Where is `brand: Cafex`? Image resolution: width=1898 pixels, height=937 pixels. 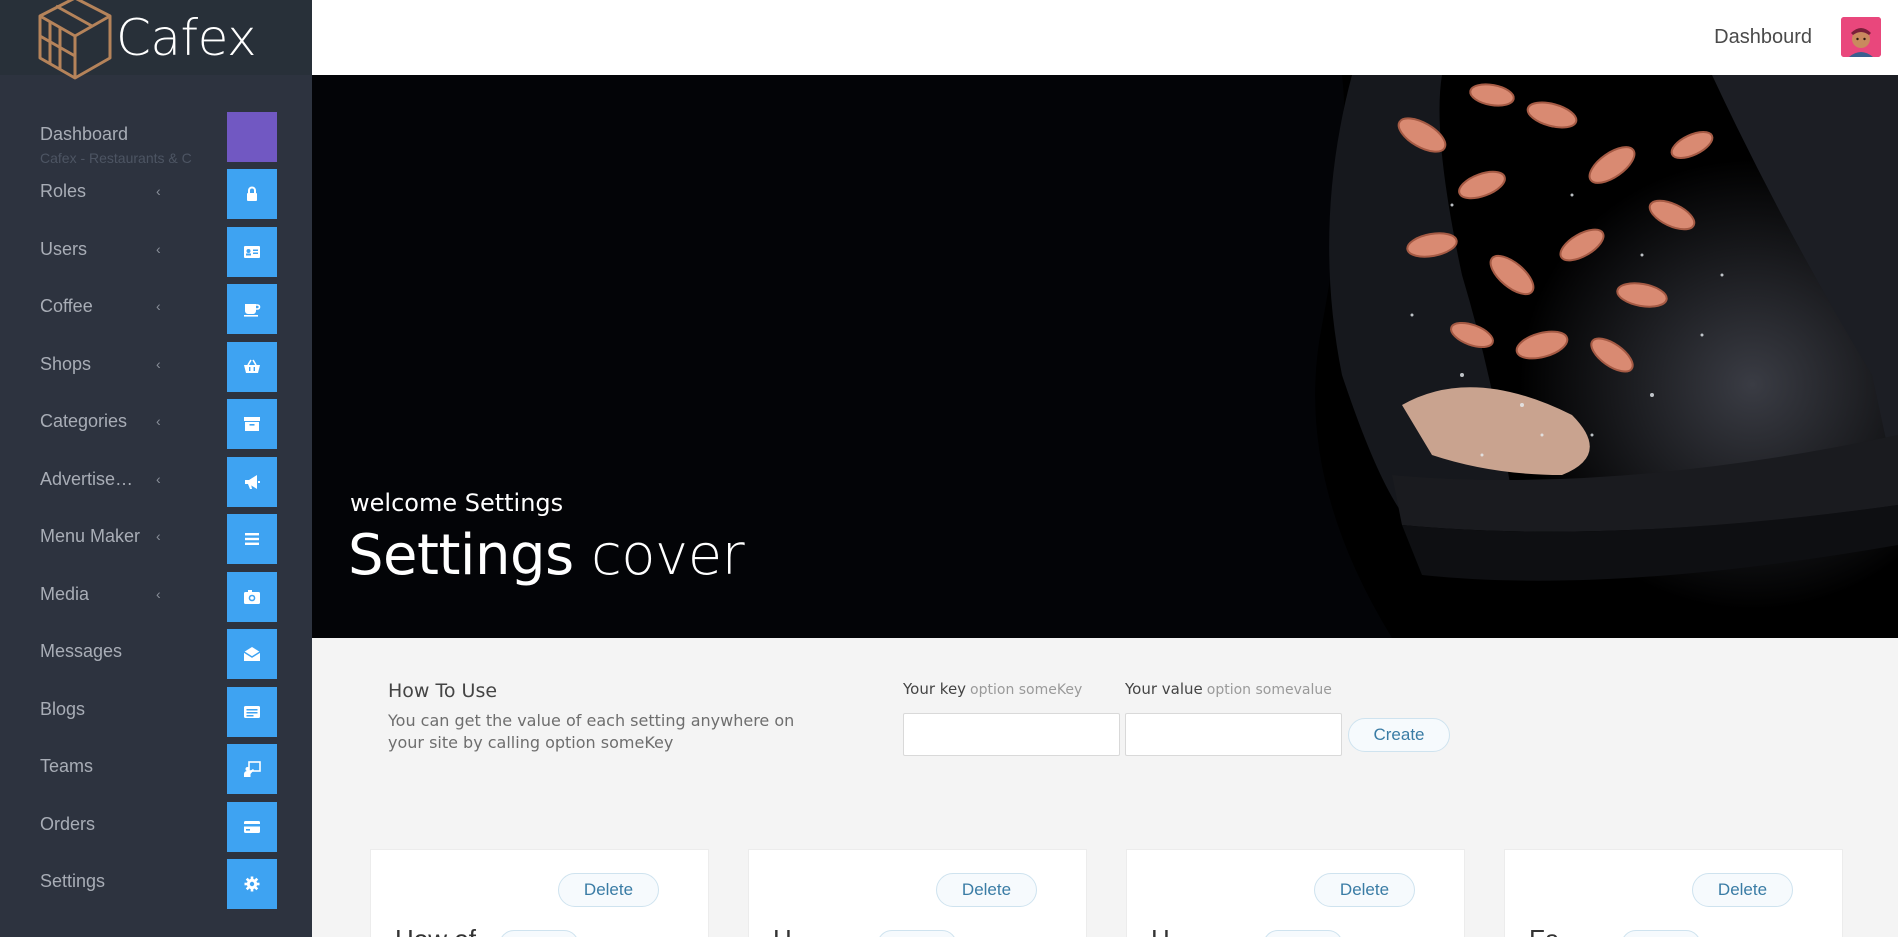
brand: Cafex is located at coordinates (156, 39).